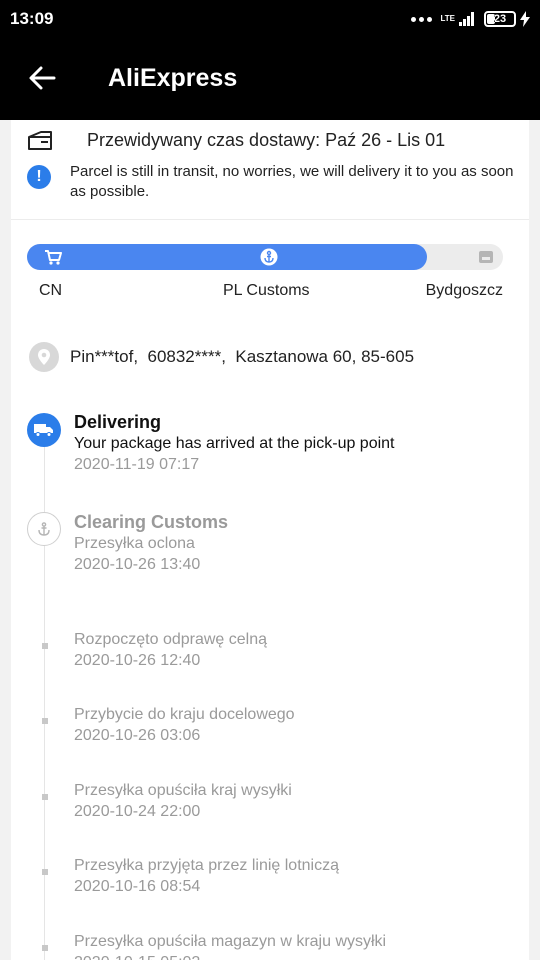 This screenshot has width=540, height=960. What do you see at coordinates (184, 714) in the screenshot?
I see `timeline-detail: Przybycie do kraju docelowego` at bounding box center [184, 714].